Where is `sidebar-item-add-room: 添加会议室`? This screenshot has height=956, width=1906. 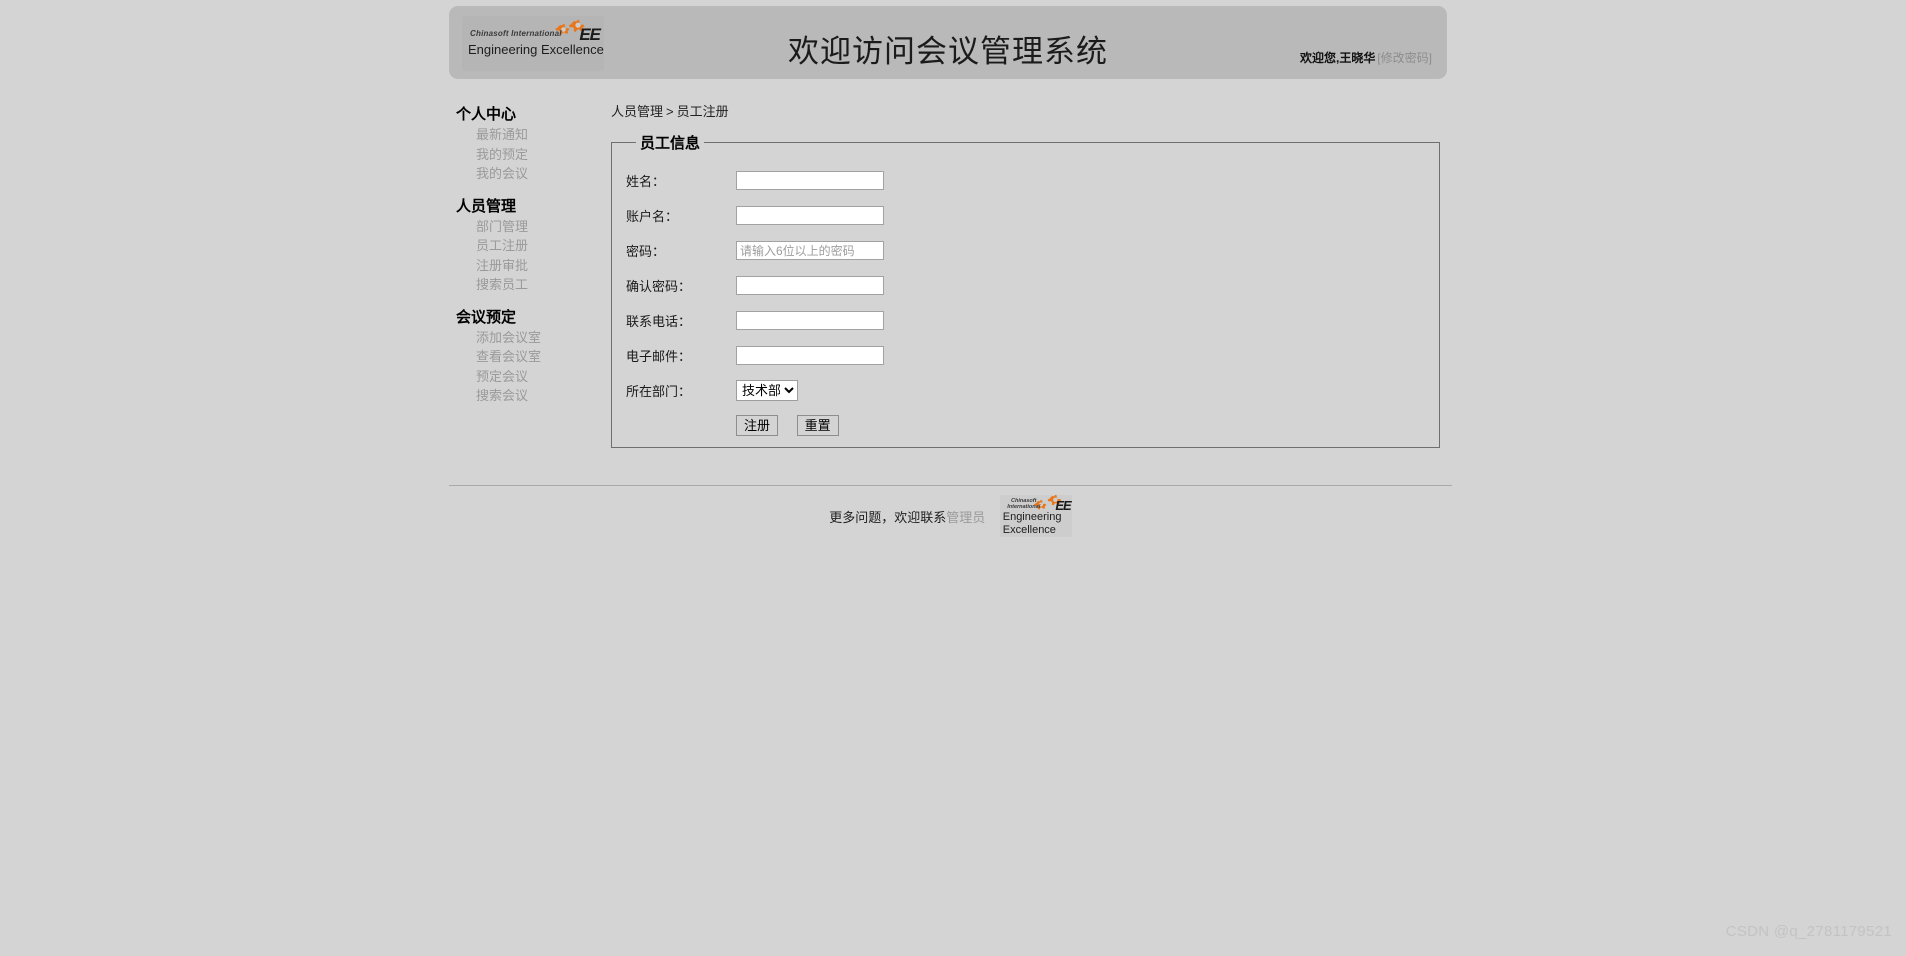 sidebar-item-add-room: 添加会议室 is located at coordinates (497, 338).